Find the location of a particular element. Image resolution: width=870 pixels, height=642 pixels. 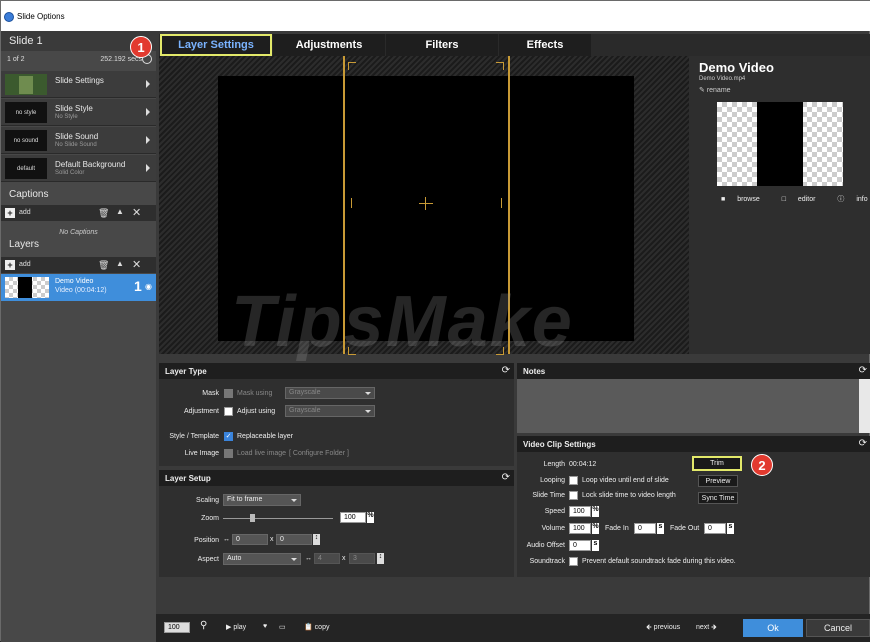

next-button: next 🡺 is located at coordinates (706, 628).